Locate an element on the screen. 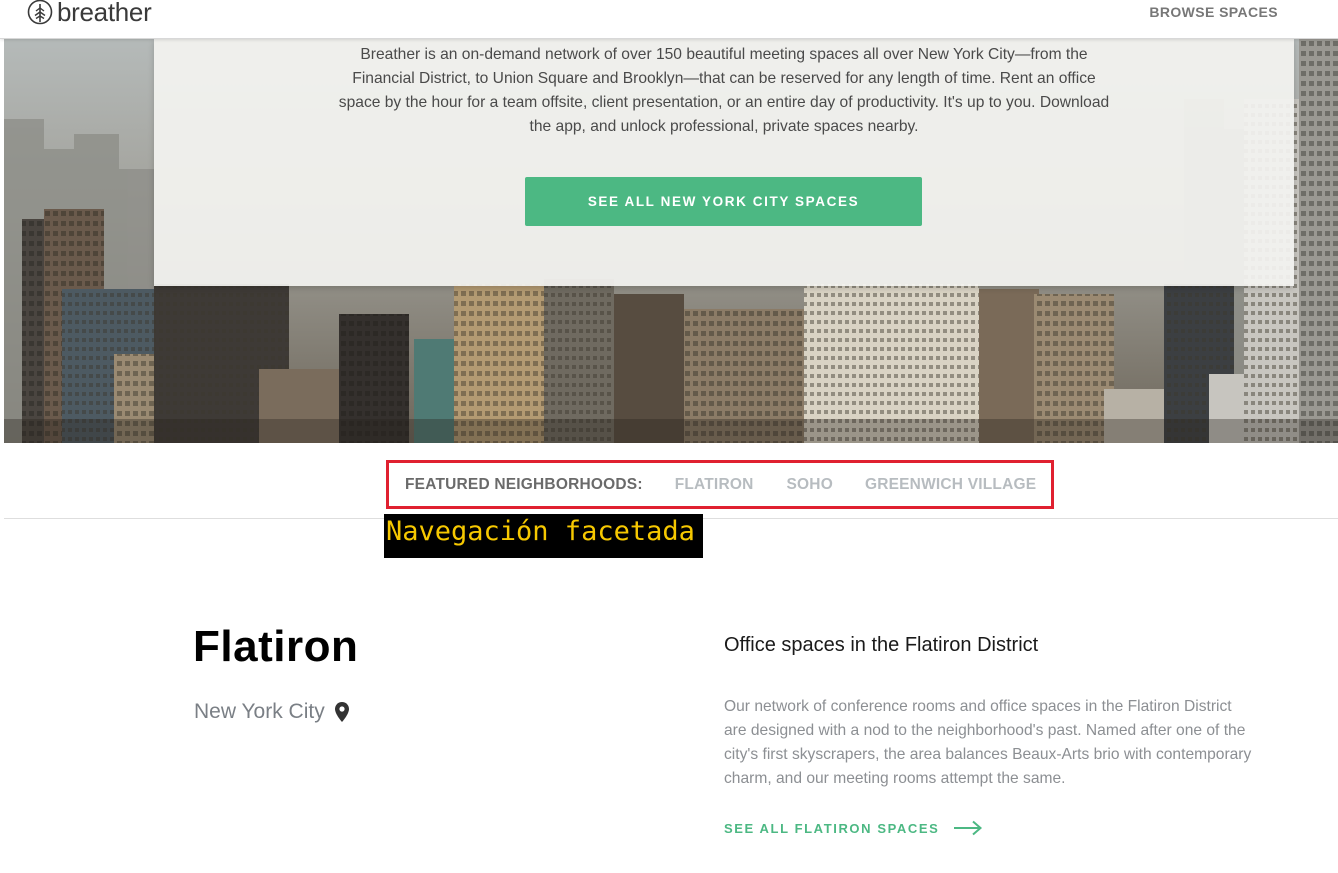 Image resolution: width=1338 pixels, height=873 pixels. top-nav-bar: breather BROWSE SPACES is located at coordinates (669, 19).